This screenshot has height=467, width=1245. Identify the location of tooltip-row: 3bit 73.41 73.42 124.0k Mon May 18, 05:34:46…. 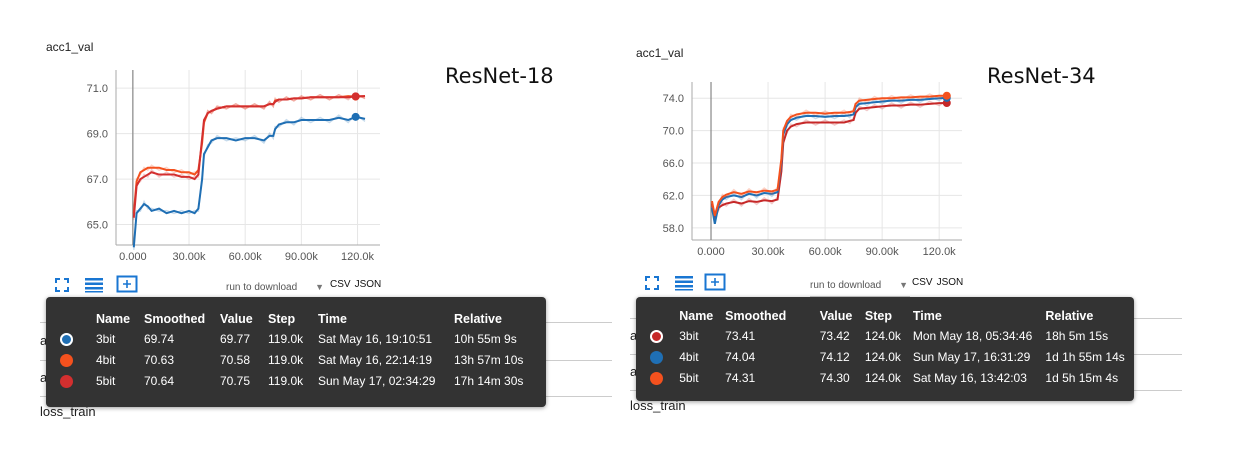
(890, 335).